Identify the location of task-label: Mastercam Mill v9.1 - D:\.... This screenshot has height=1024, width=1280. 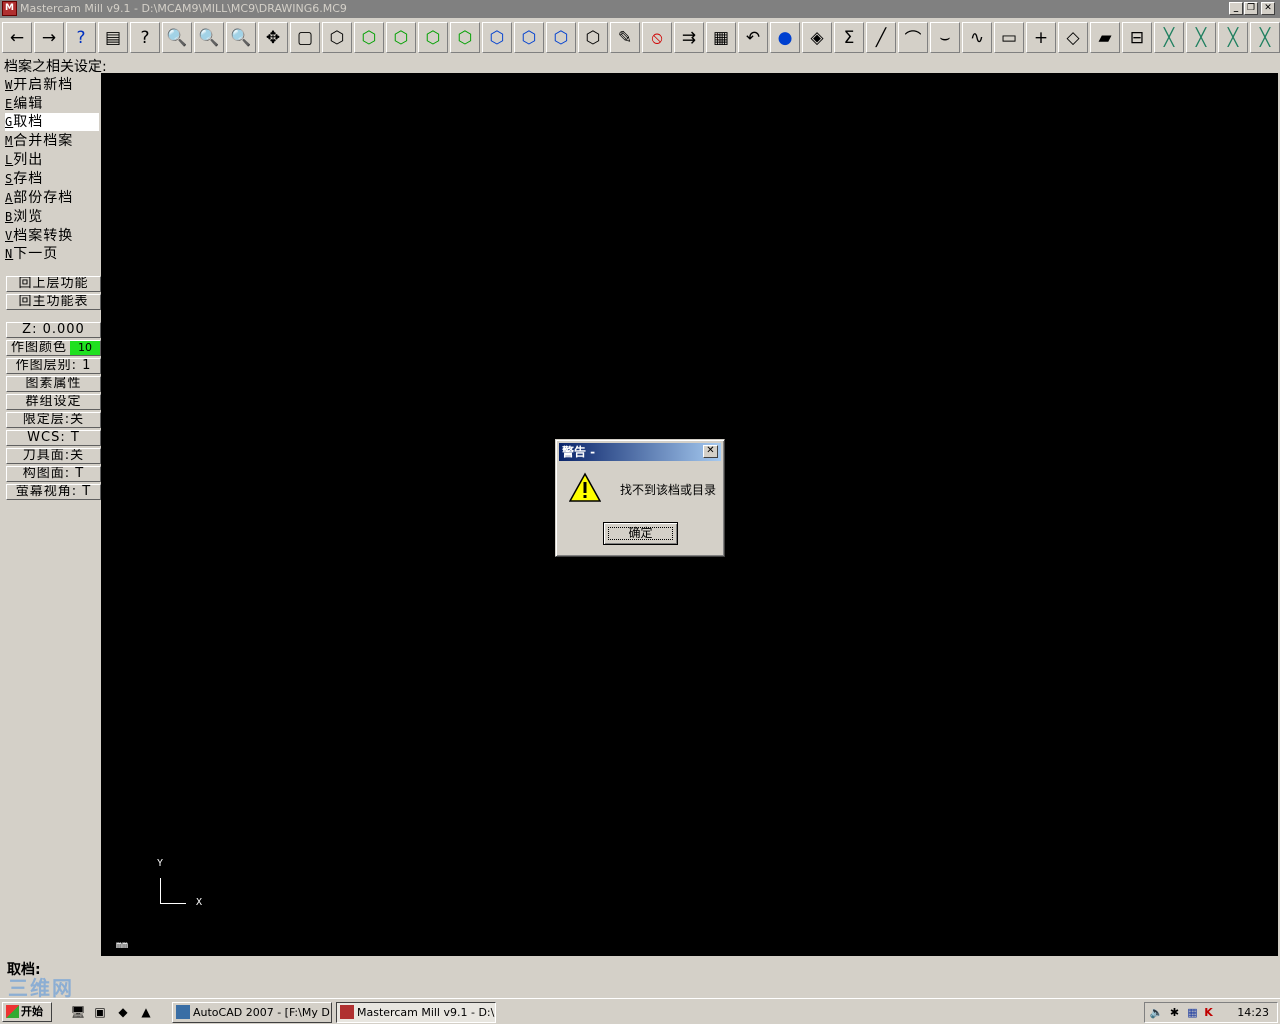
(426, 1012).